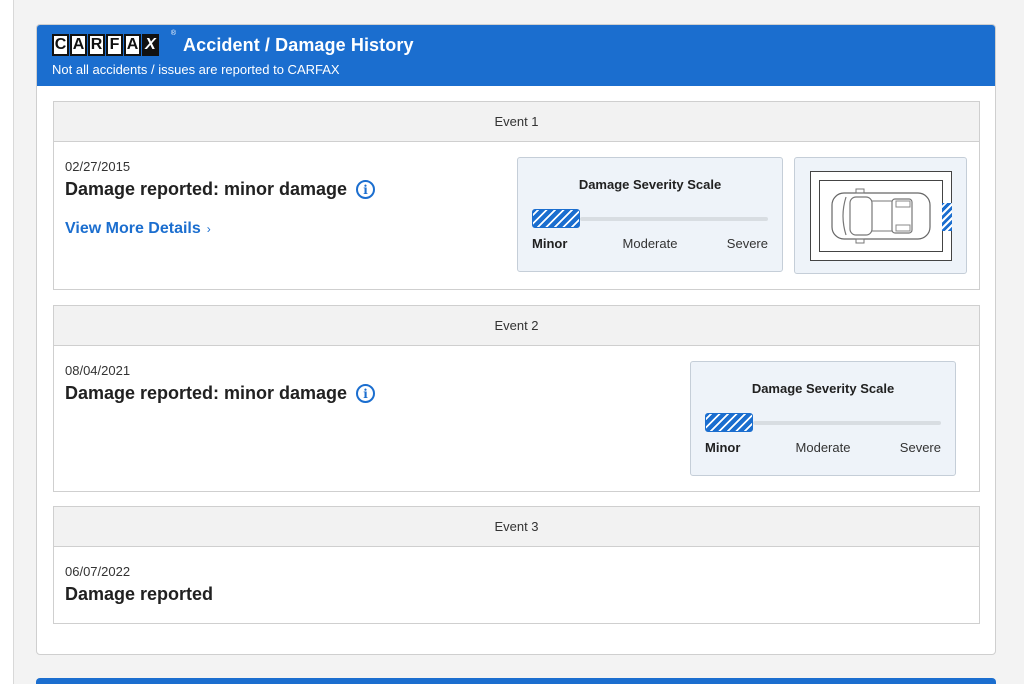 This screenshot has width=1024, height=684. I want to click on left-rail, so click(7, 342).